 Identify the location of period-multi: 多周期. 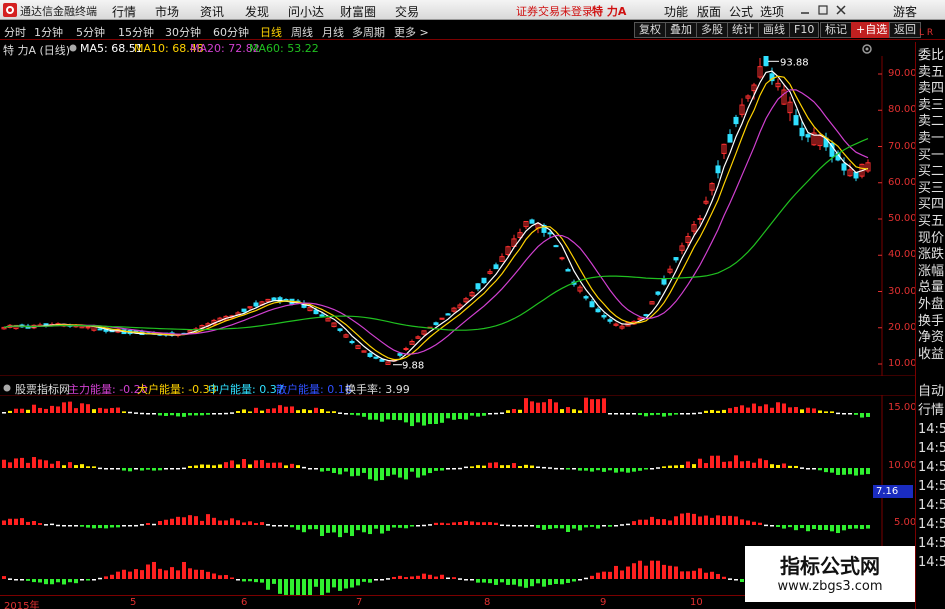
(368, 32).